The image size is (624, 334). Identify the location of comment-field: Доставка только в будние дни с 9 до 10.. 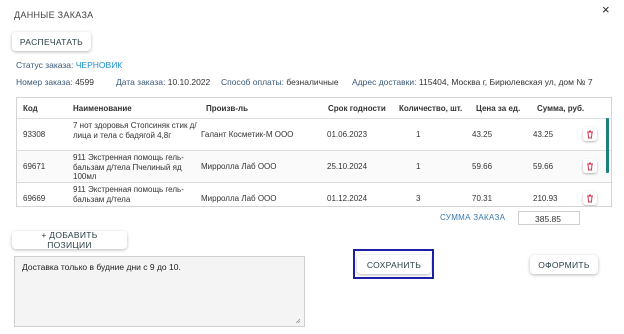
(159, 291).